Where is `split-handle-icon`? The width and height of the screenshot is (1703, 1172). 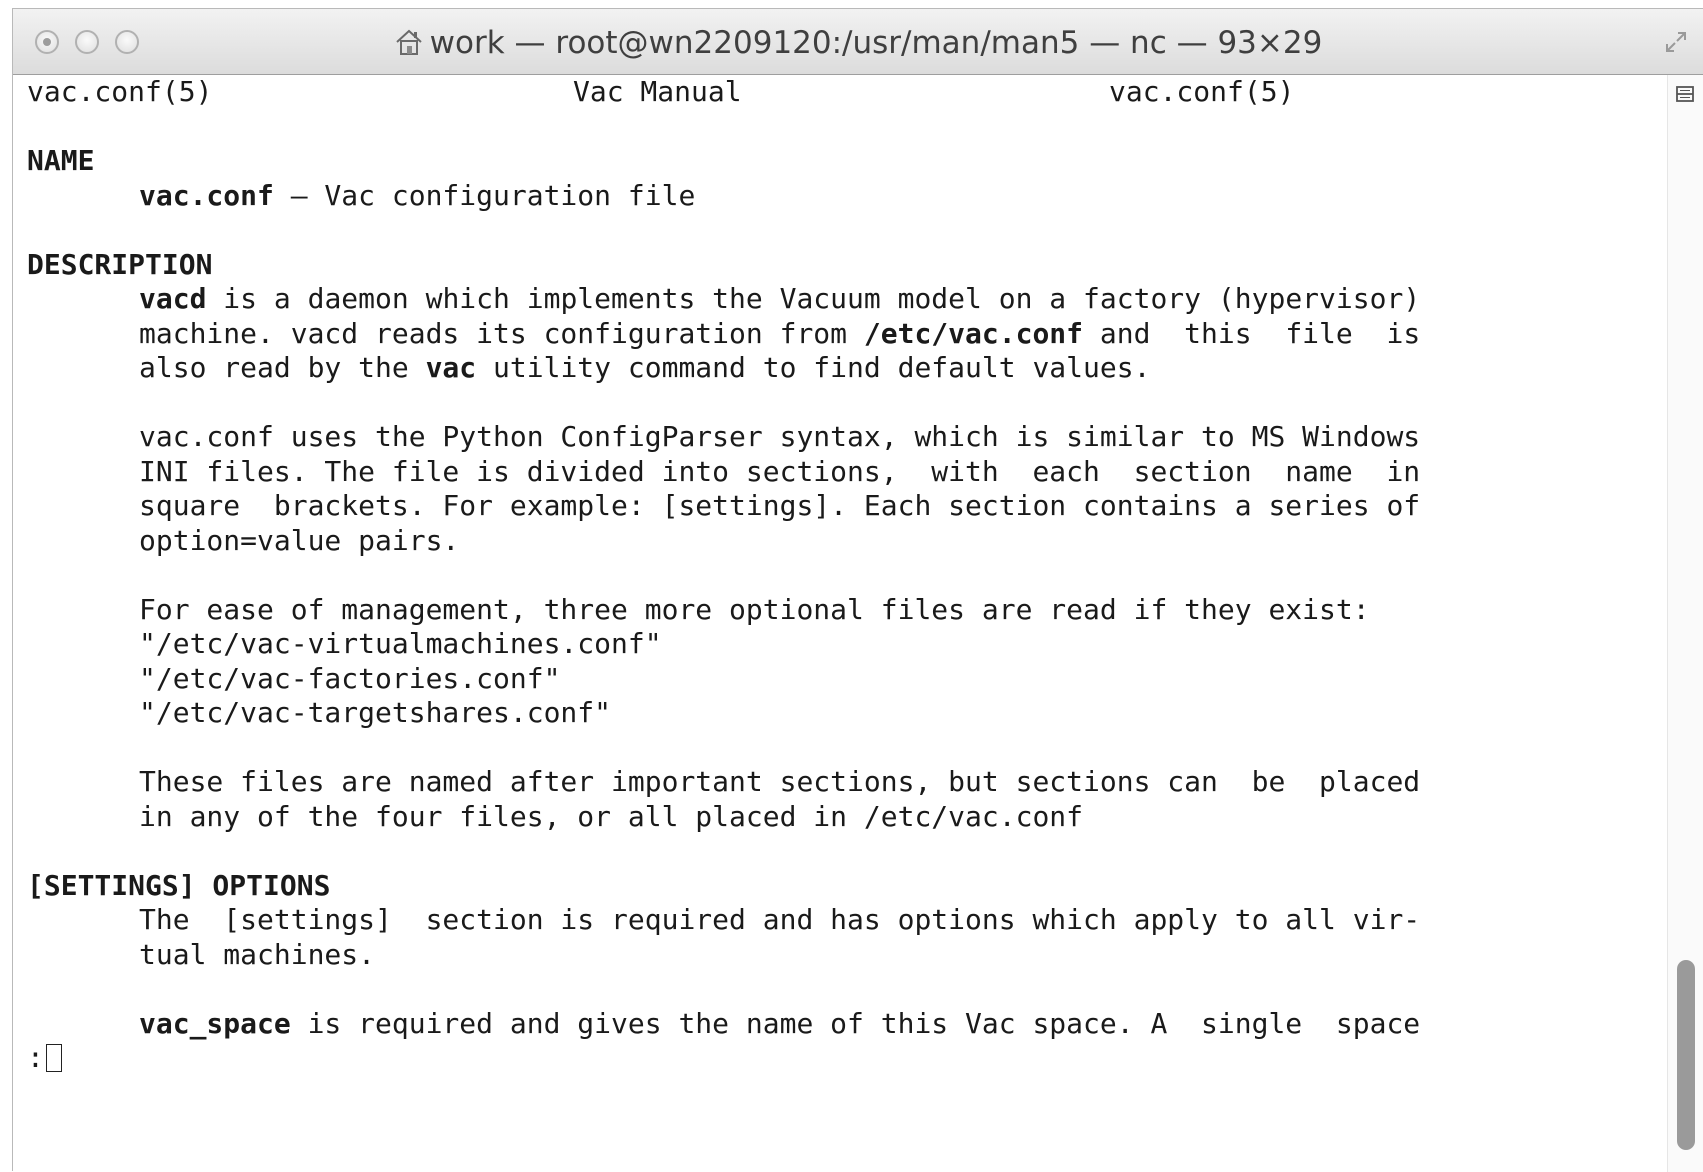 split-handle-icon is located at coordinates (1685, 94).